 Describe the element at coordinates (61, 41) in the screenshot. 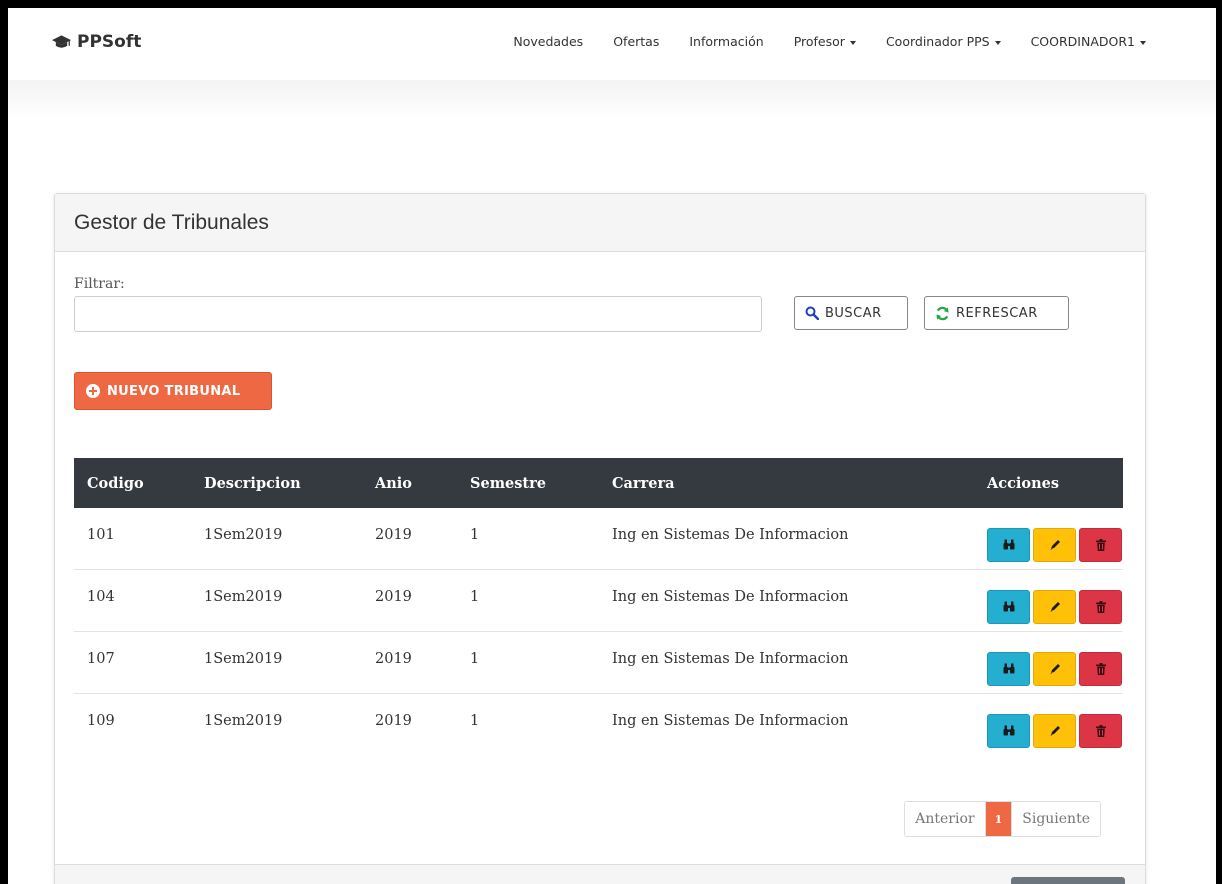

I see `graduation-cap-icon` at that location.